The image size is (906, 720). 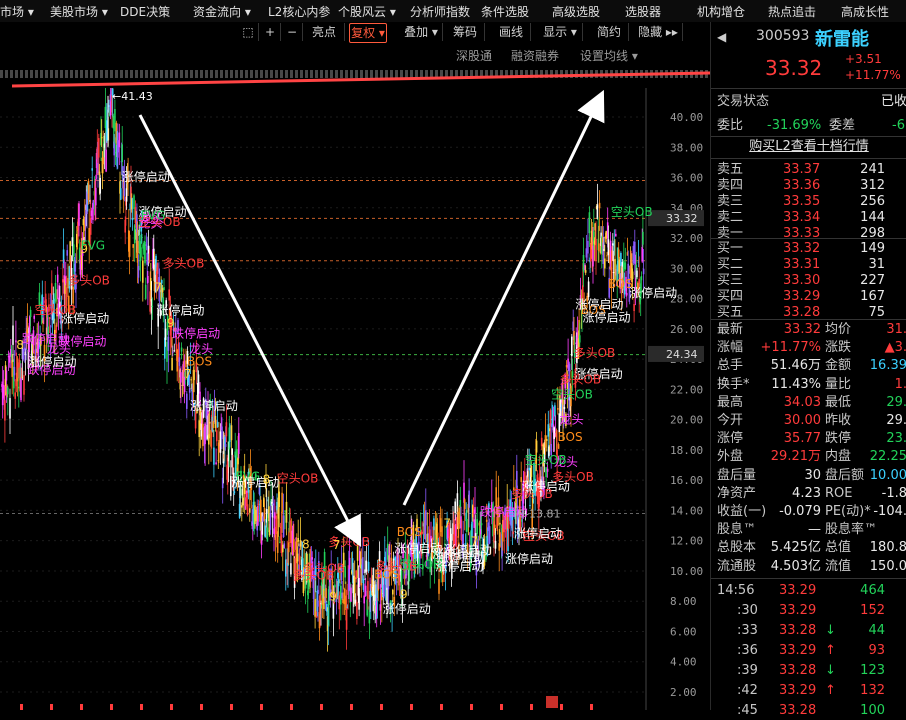 I want to click on stats-label: 内盘, so click(x=838, y=457).